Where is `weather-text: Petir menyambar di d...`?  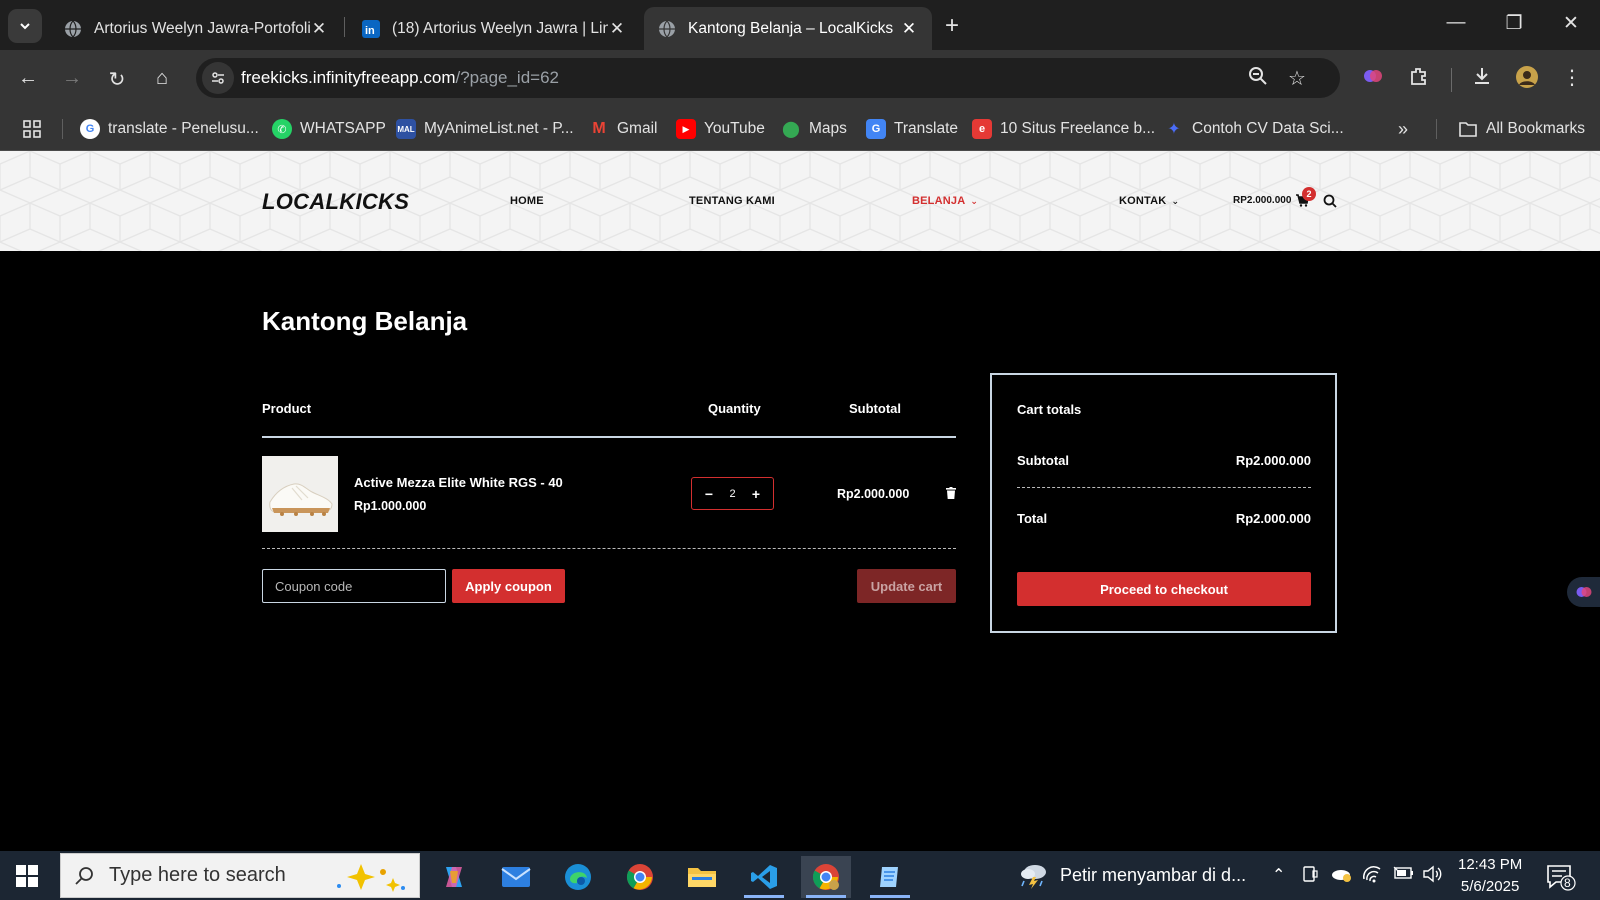
weather-text: Petir menyambar di d... is located at coordinates (1153, 874).